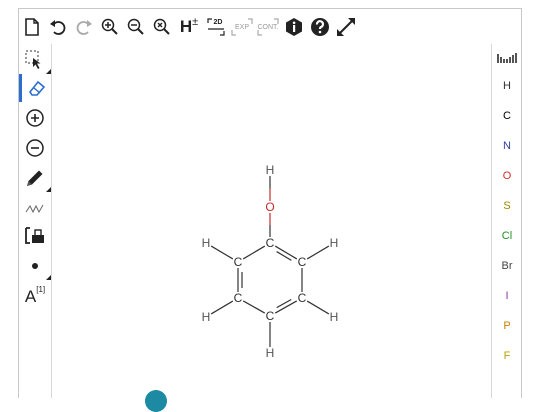 The height and width of the screenshot is (412, 538). I want to click on template-tool-button, so click(35, 236).